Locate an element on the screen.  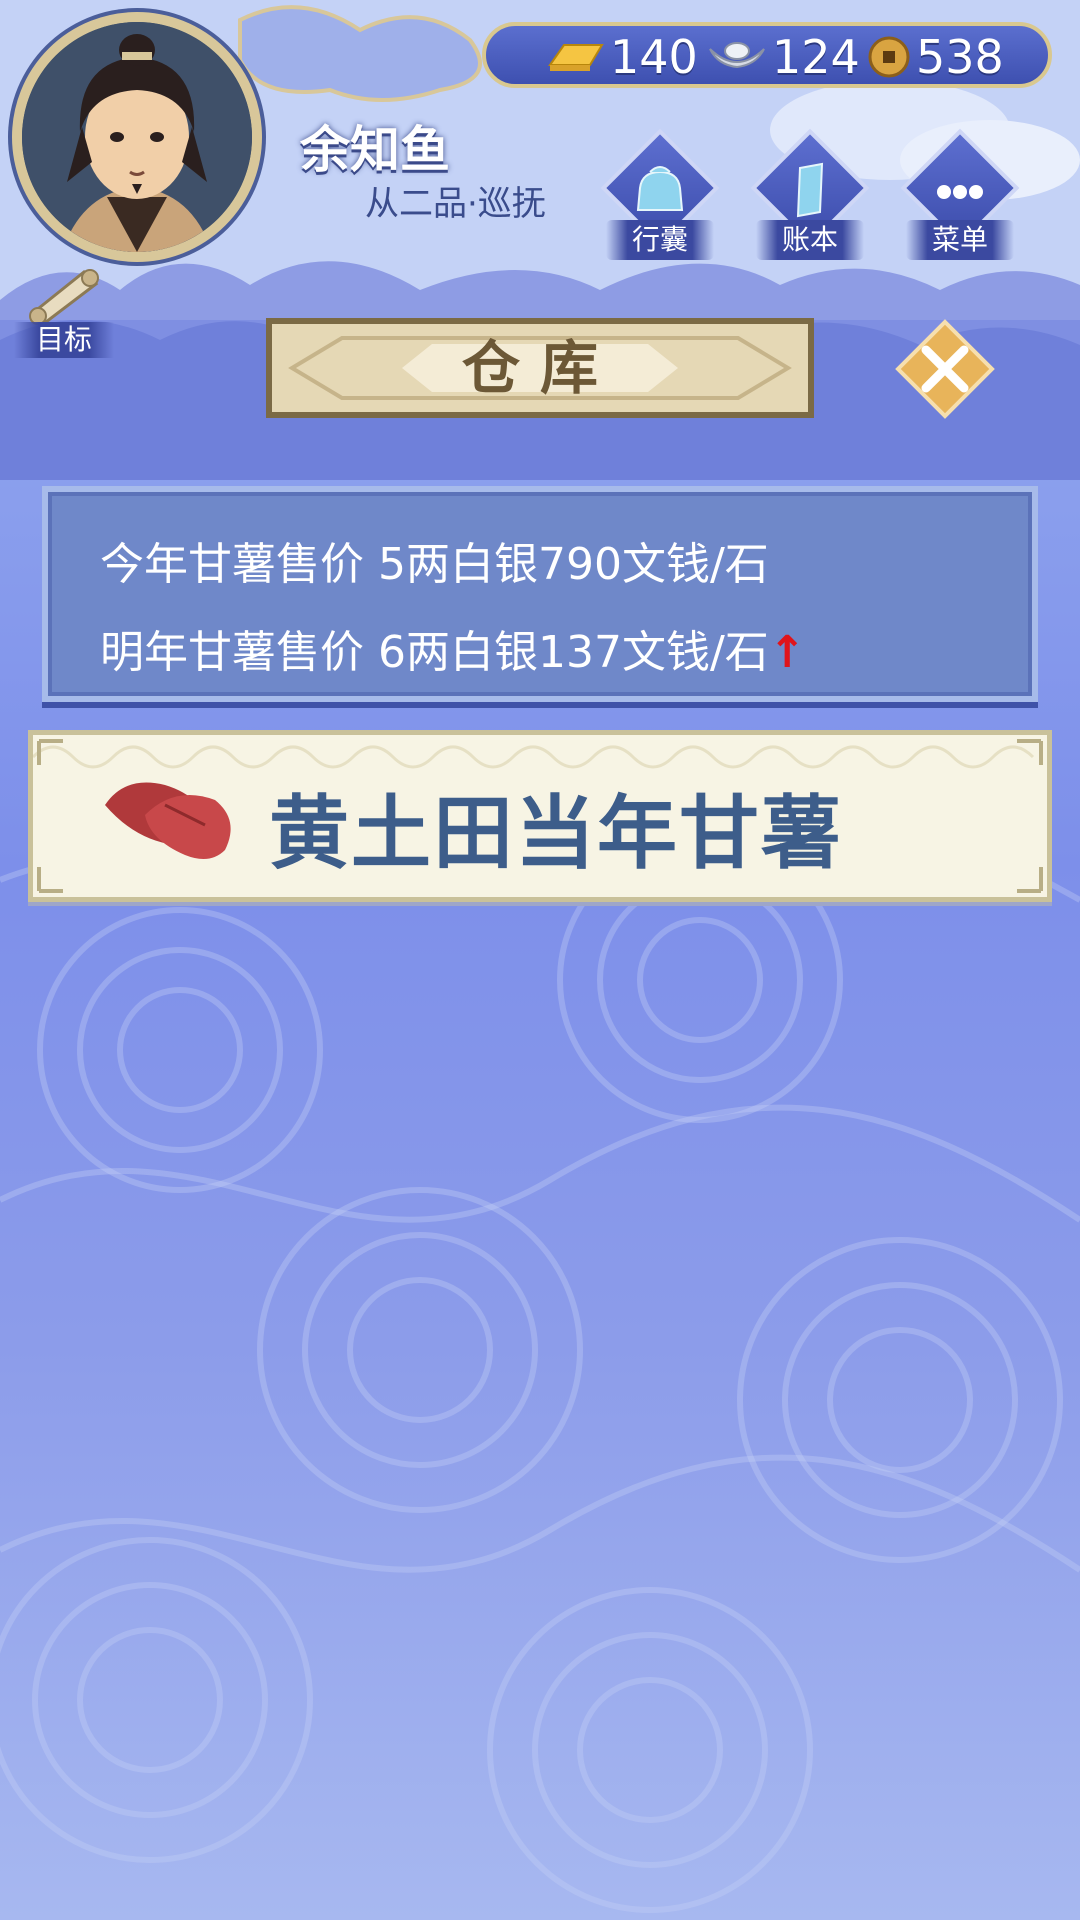
price-up-arrow-icon: ↑ is located at coordinates (787, 652).